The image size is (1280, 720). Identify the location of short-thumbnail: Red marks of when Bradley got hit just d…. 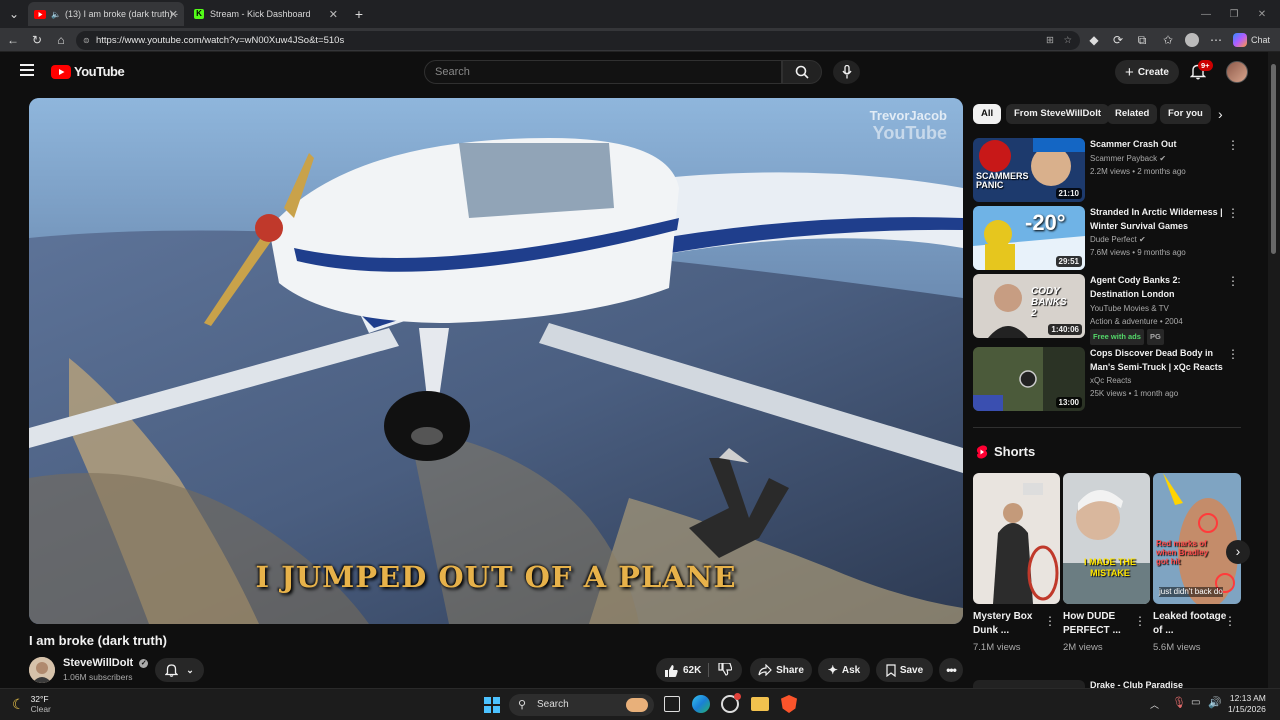
(1197, 538).